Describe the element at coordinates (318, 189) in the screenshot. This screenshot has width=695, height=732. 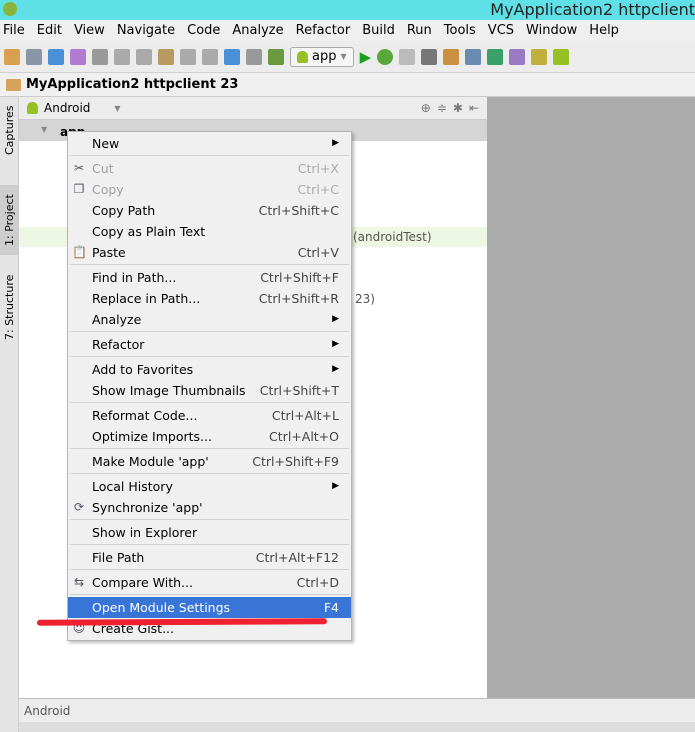
I see `menu-item-shortcut: Ctrl+C` at that location.